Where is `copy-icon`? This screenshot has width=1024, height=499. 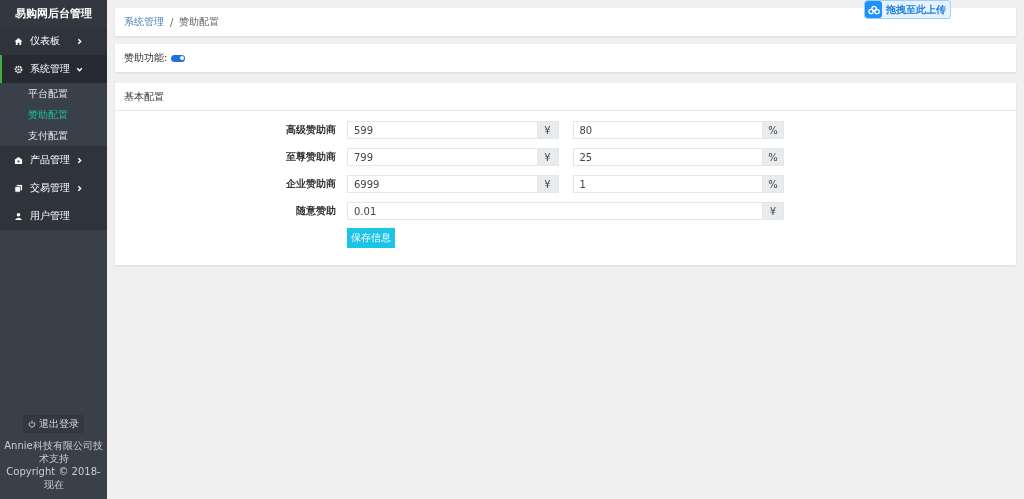
copy-icon is located at coordinates (18, 188).